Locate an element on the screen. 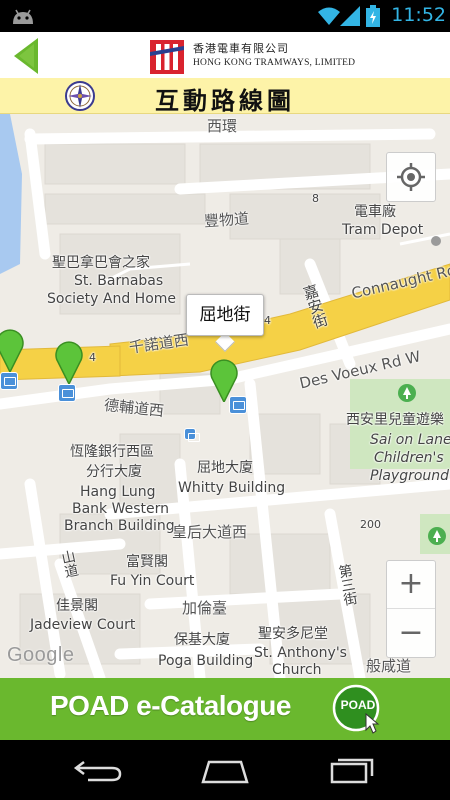  map-label-jiadaoge: 佳景閣 is located at coordinates (77, 606).